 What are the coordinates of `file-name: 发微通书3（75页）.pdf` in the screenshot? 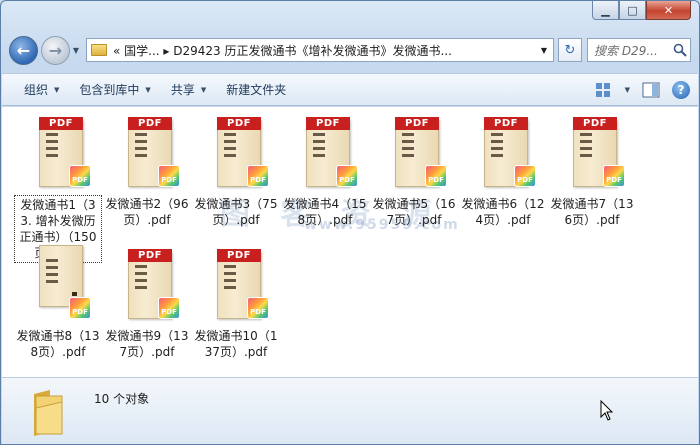 It's located at (236, 212).